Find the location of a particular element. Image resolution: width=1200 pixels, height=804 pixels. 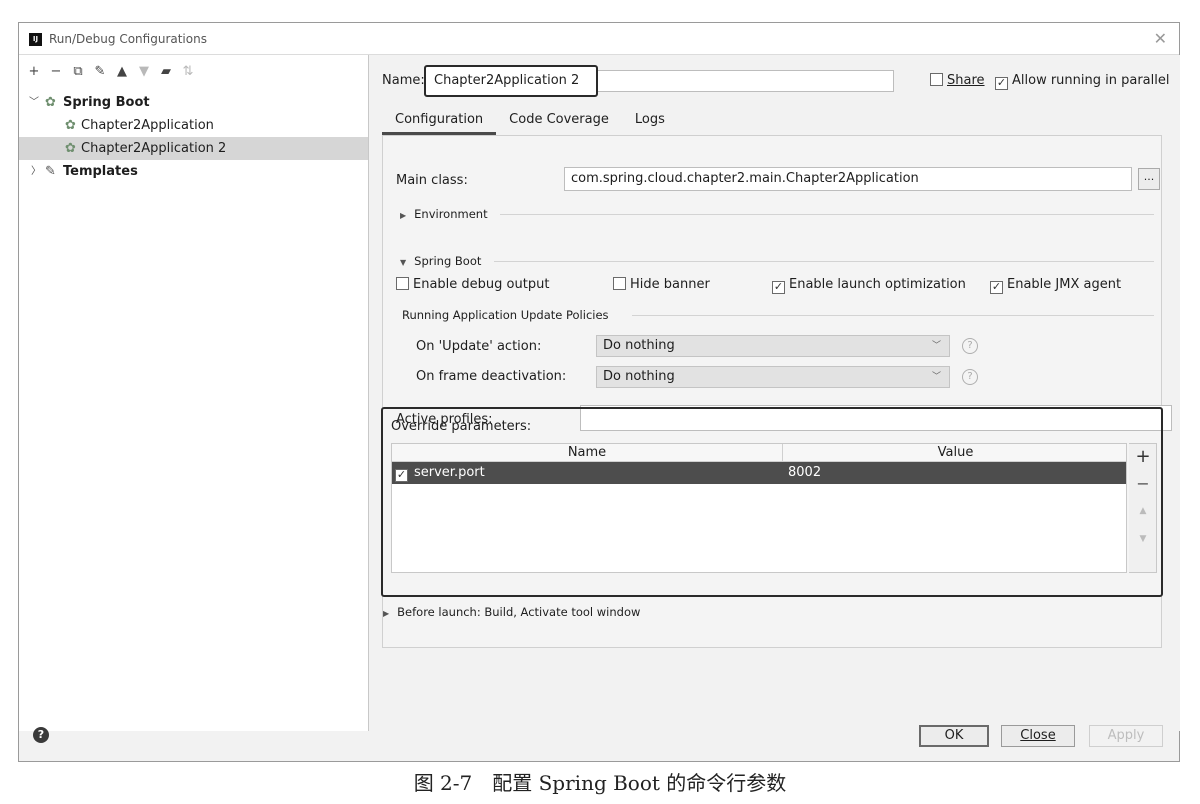

tab-code-coverage: Code Coverage is located at coordinates (559, 121).